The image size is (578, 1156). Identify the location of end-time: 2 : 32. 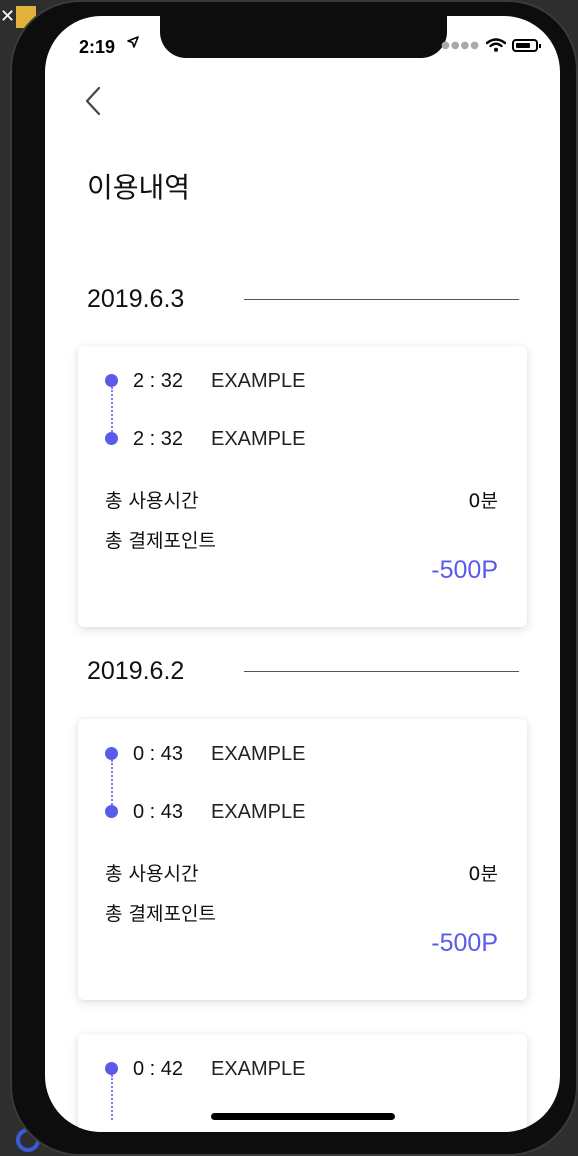
(158, 439).